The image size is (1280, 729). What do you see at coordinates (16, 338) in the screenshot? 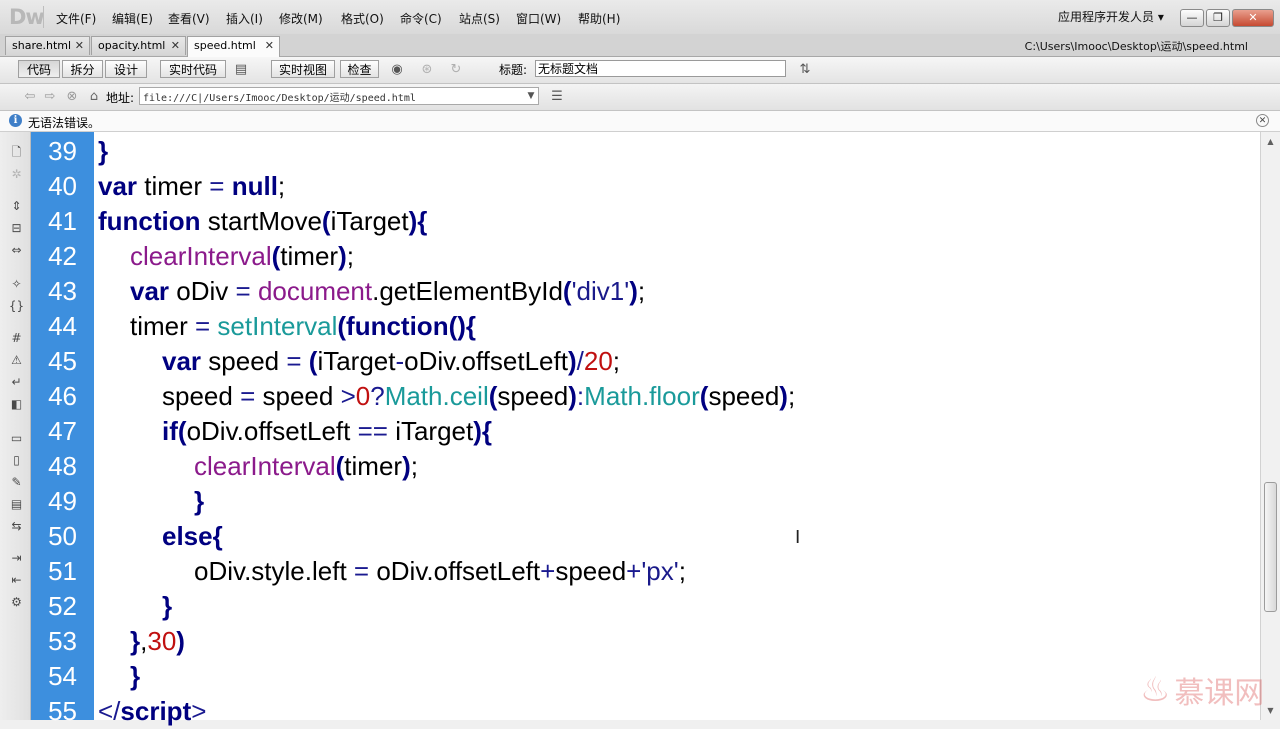
I see `line-numbers-icon: #` at bounding box center [16, 338].